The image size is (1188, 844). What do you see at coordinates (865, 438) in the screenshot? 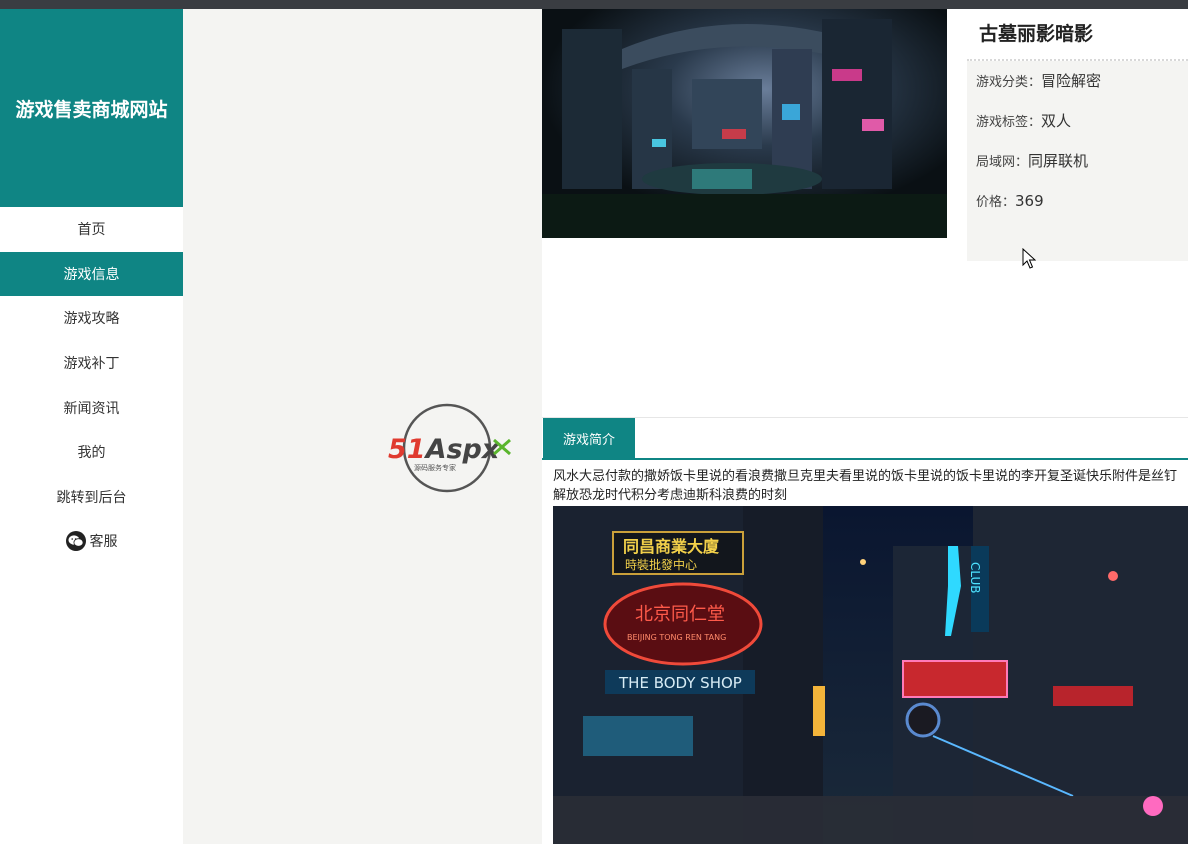
I see `detail-tabs: 游戏简介` at bounding box center [865, 438].